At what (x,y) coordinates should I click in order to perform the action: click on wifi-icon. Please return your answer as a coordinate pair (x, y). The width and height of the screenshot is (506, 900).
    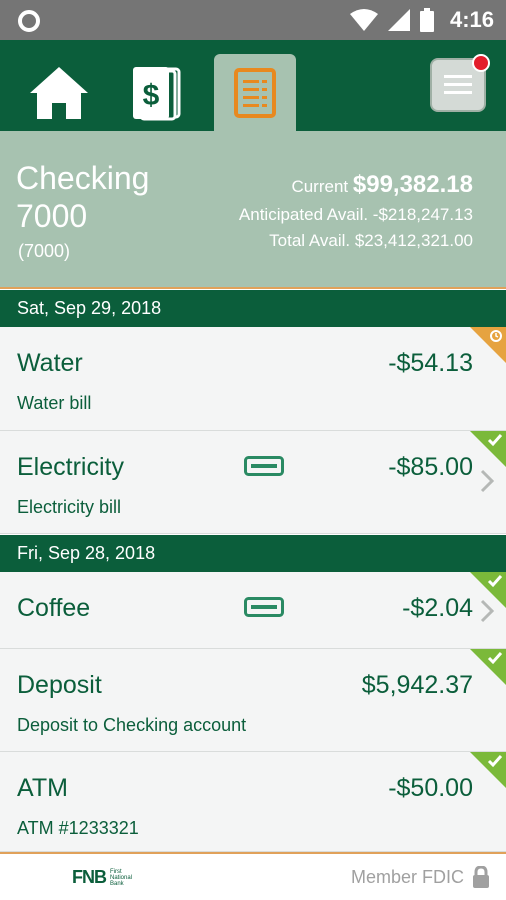
    Looking at the image, I should click on (363, 20).